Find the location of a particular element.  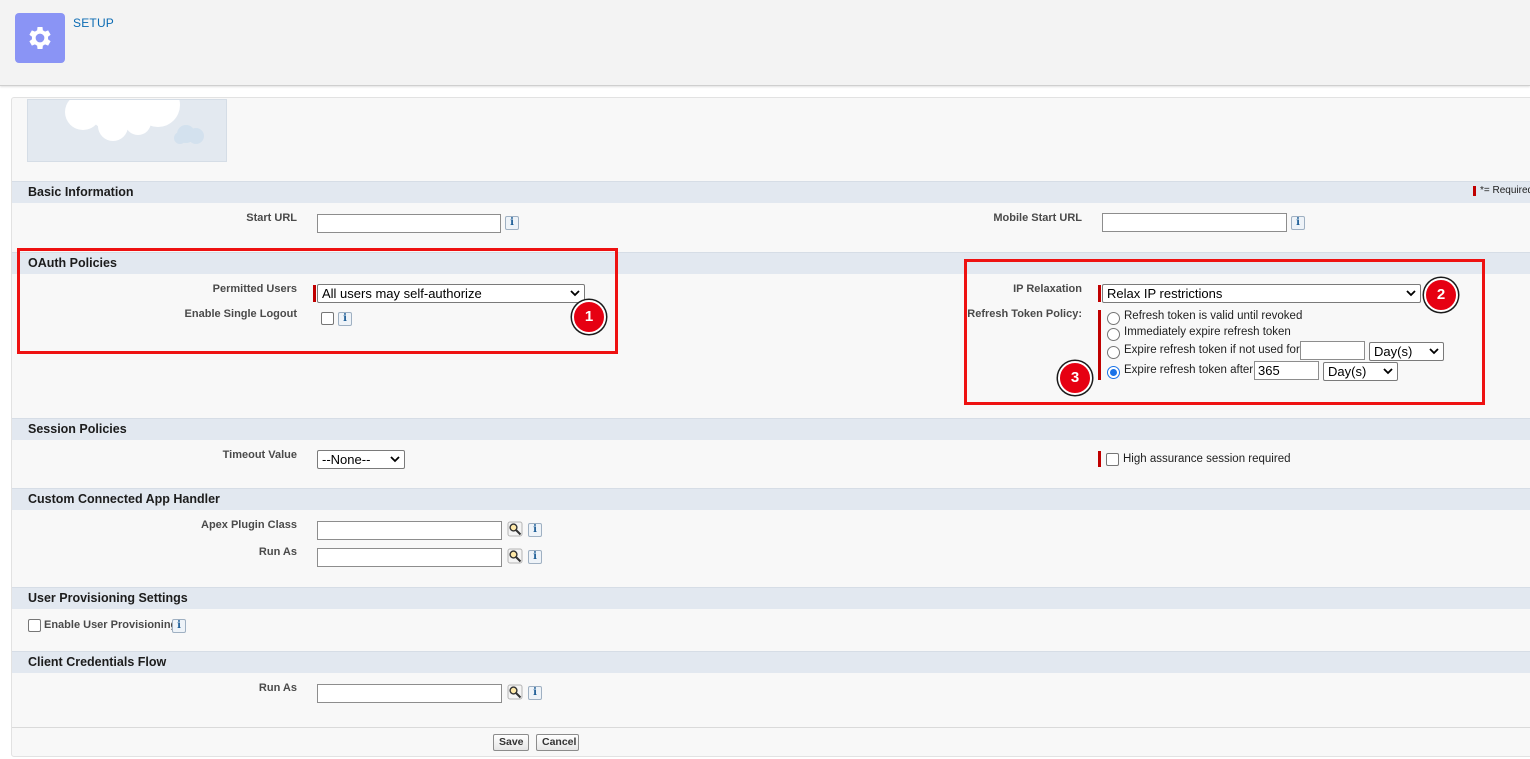

required-legend-text: = Required is located at coordinates (1506, 190).